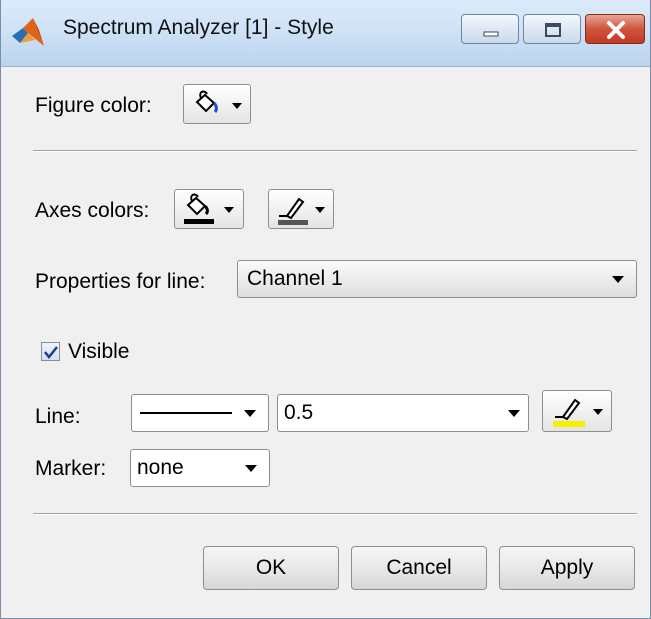 The height and width of the screenshot is (619, 651). What do you see at coordinates (71, 468) in the screenshot?
I see `marker-label: Marker:` at bounding box center [71, 468].